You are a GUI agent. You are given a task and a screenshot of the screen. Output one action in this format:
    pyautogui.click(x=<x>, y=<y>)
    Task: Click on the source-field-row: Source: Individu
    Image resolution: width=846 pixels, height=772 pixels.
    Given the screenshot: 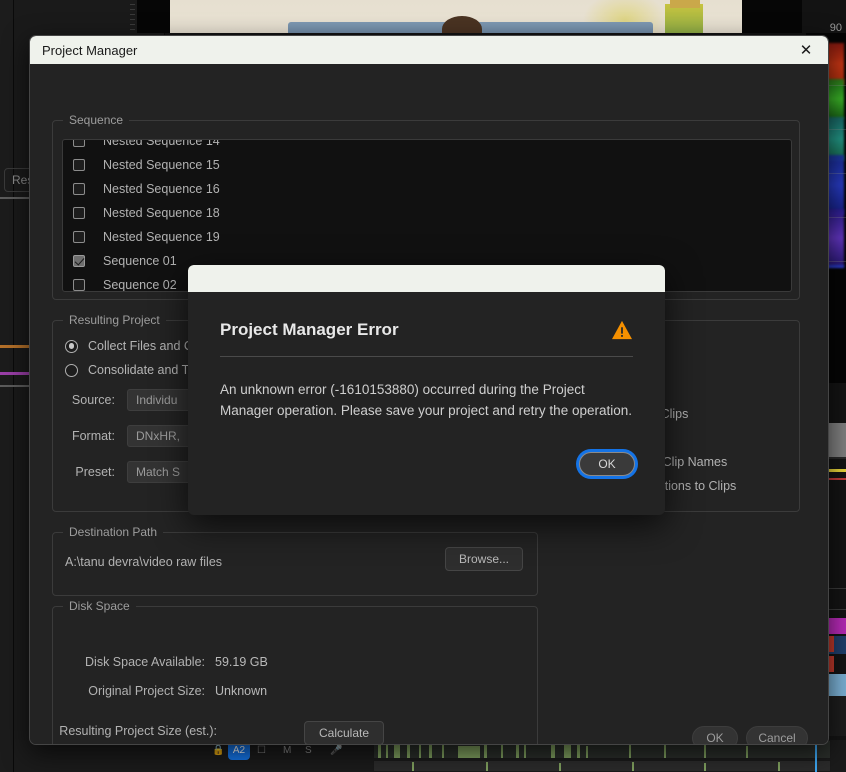 What is the action you would take?
    pyautogui.click(x=127, y=400)
    